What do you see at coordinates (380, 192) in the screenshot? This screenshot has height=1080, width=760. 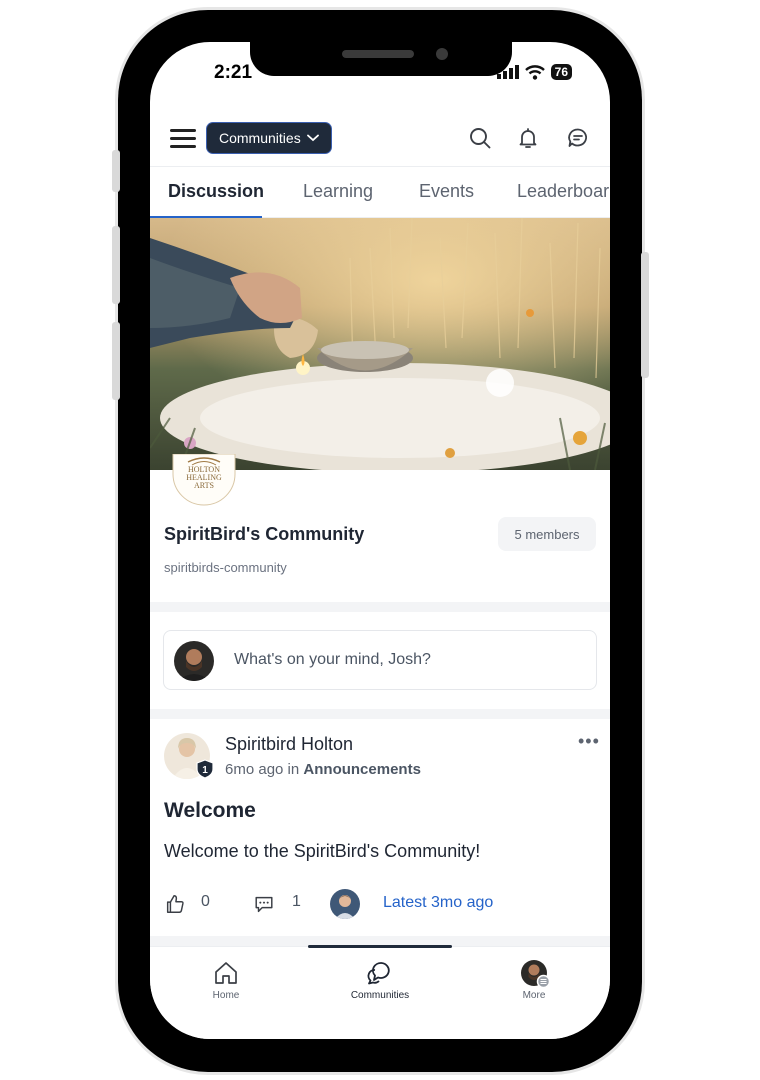 I see `tab-bar: Discussion Learning Events Leaderboar` at bounding box center [380, 192].